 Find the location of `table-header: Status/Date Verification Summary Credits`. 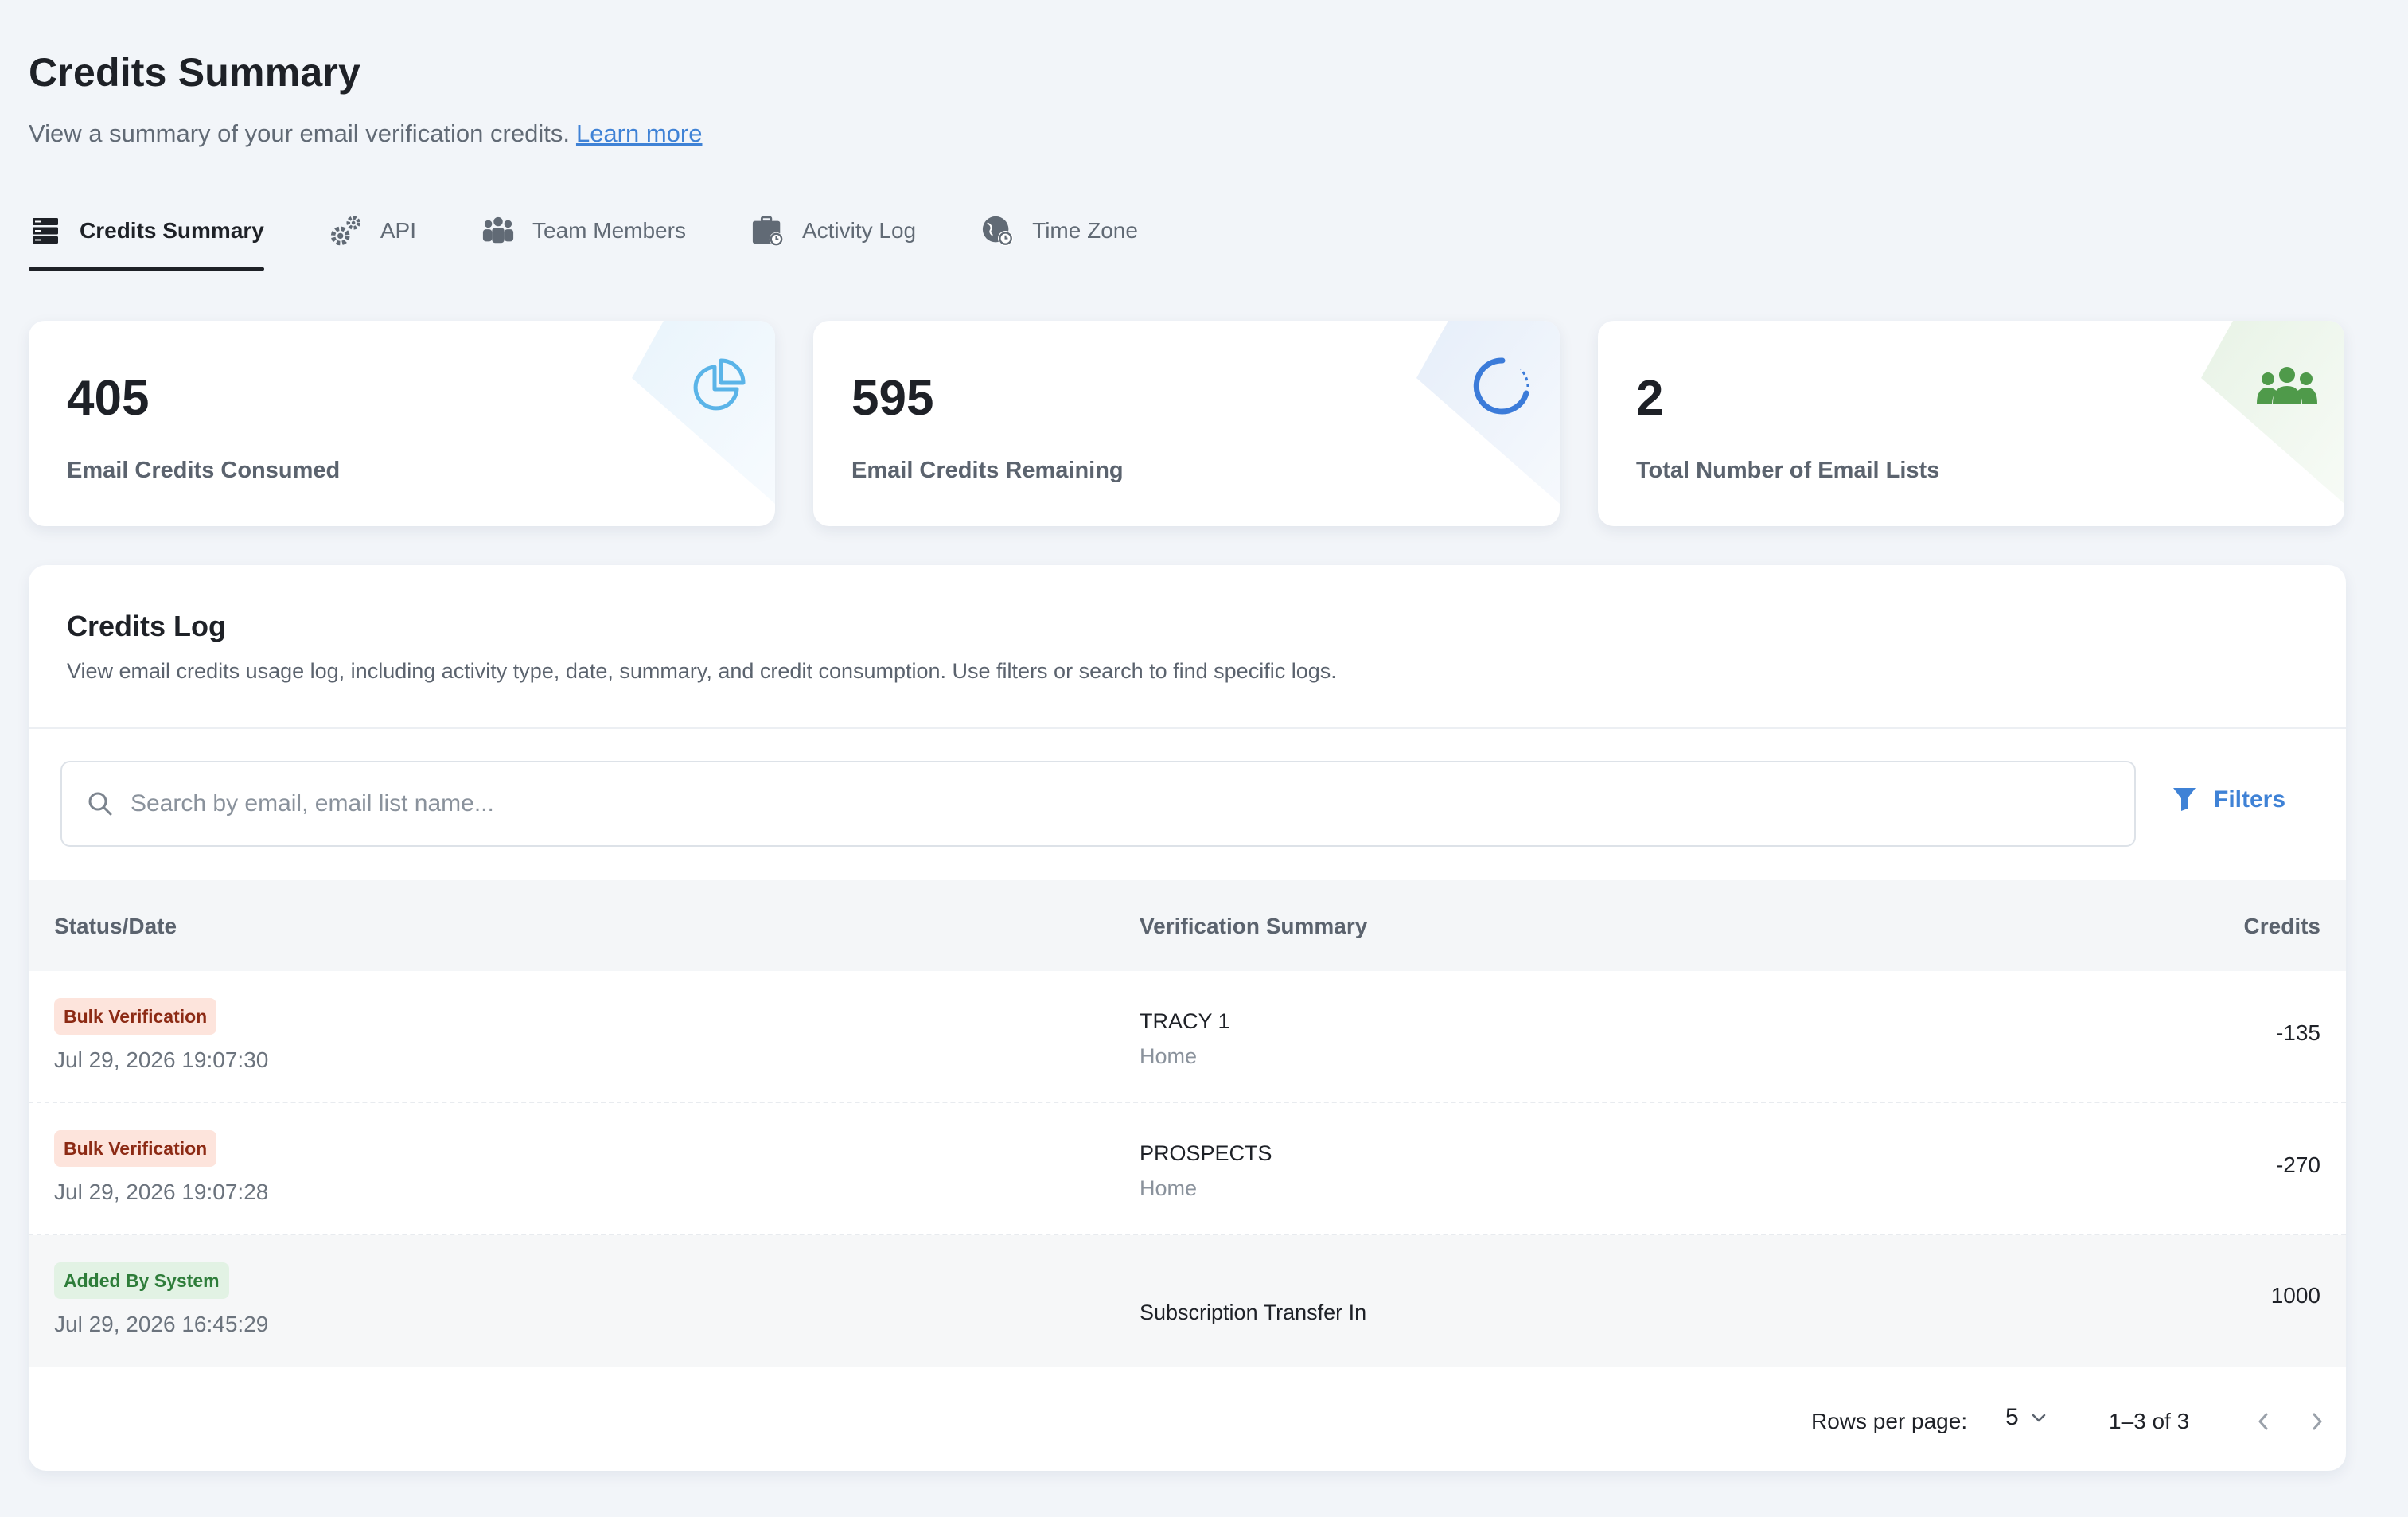

table-header: Status/Date Verification Summary Credits is located at coordinates (1187, 925).